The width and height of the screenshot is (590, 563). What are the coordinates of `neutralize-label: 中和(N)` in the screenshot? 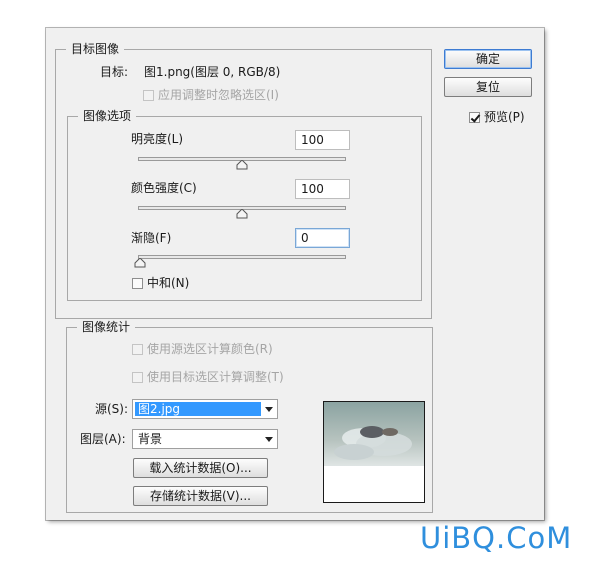 It's located at (168, 283).